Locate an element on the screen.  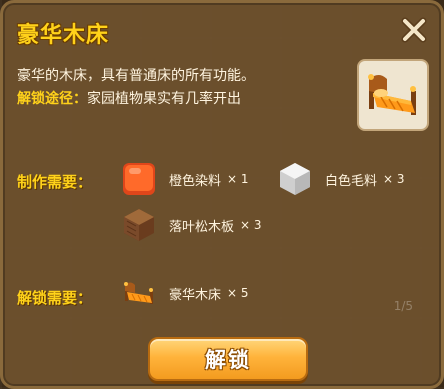
material-name: 落叶松木板 is located at coordinates (202, 227).